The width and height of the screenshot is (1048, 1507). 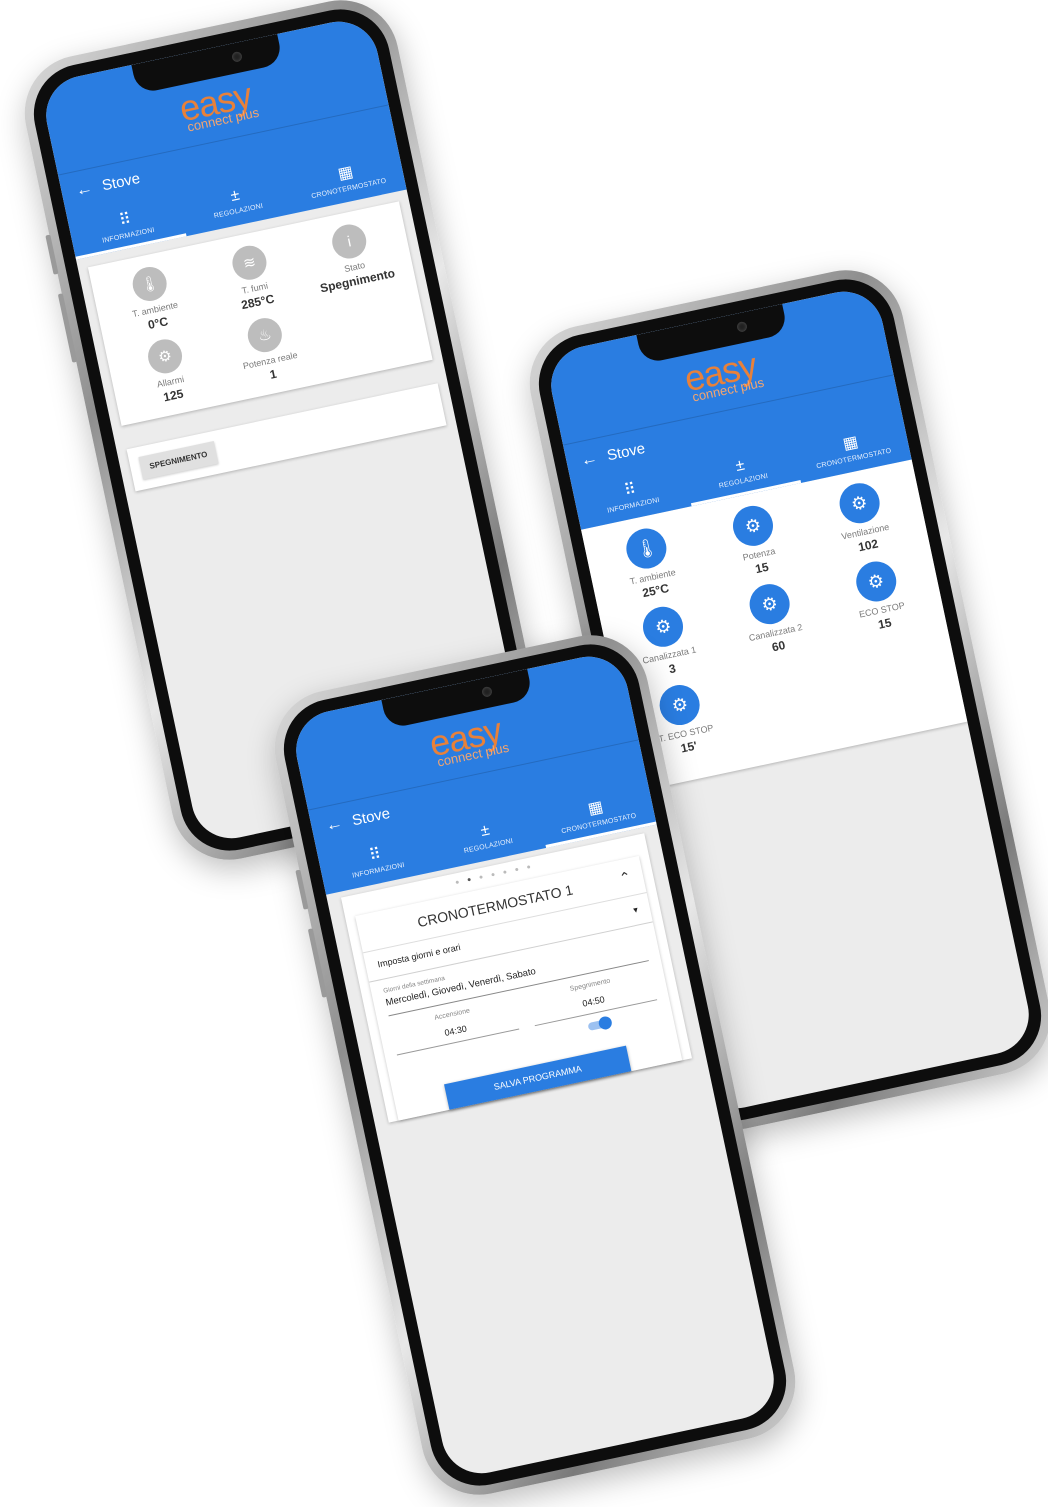 I want to click on chevron-up-icon: ⌃, so click(x=625, y=877).